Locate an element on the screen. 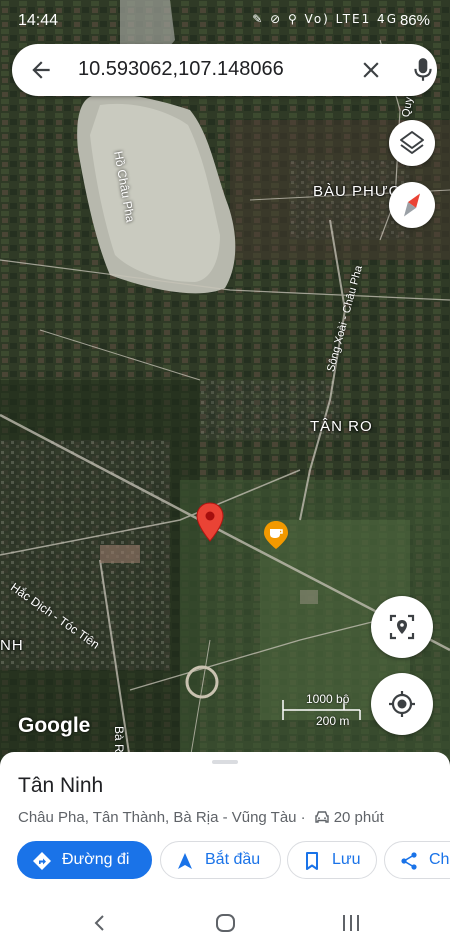 Image resolution: width=450 pixels, height=950 pixels. action-chips: Đường đi Bắt đầu Lưu Chia sẻ is located at coordinates (233, 861).